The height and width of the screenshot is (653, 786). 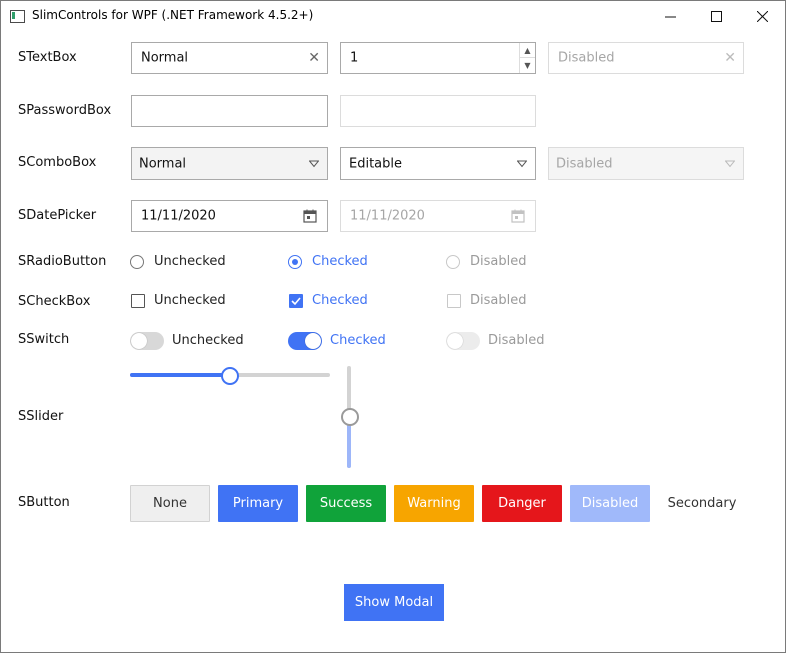 What do you see at coordinates (610, 503) in the screenshot?
I see `disabled-button: Disabled` at bounding box center [610, 503].